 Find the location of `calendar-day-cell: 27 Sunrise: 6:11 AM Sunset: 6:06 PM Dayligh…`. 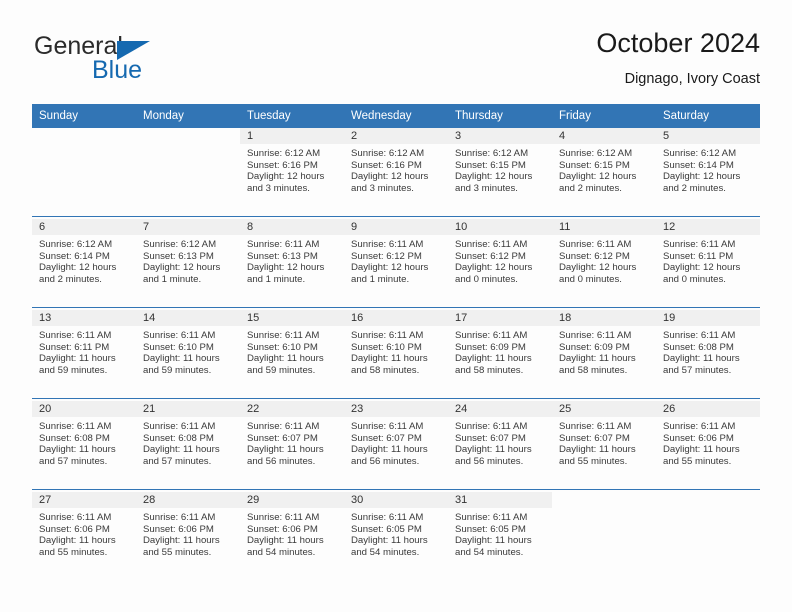

calendar-day-cell: 27 Sunrise: 6:11 AM Sunset: 6:06 PM Dayligh… is located at coordinates (84, 536).